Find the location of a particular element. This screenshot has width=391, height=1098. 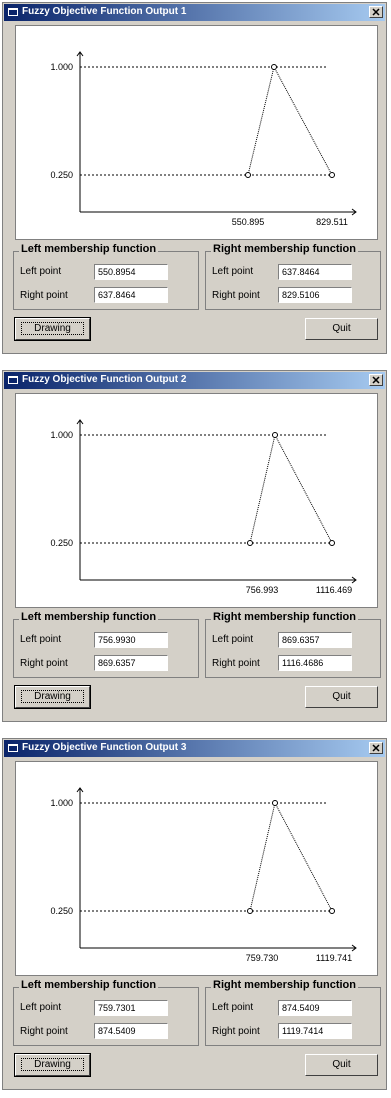

right-point-field: 1116.4686 is located at coordinates (315, 663).